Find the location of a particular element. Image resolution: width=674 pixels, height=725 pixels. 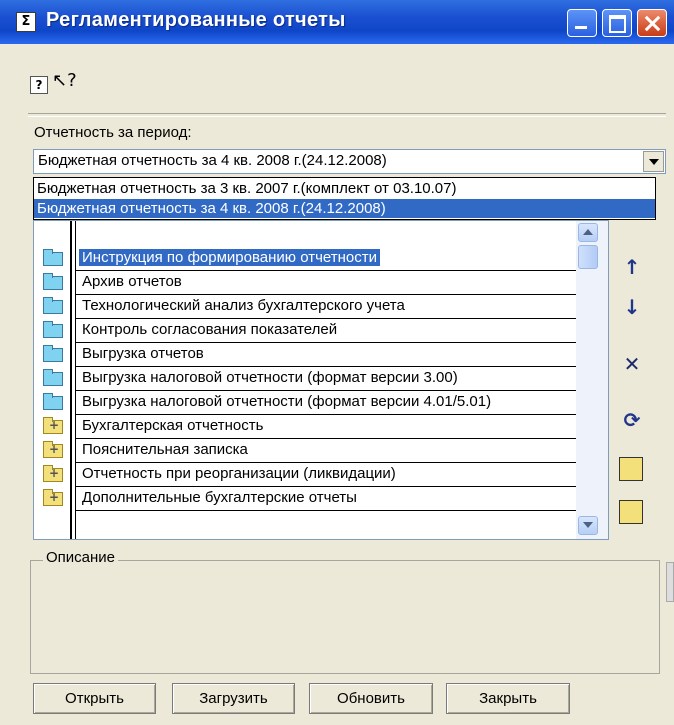

resize-handle is located at coordinates (670, 582).